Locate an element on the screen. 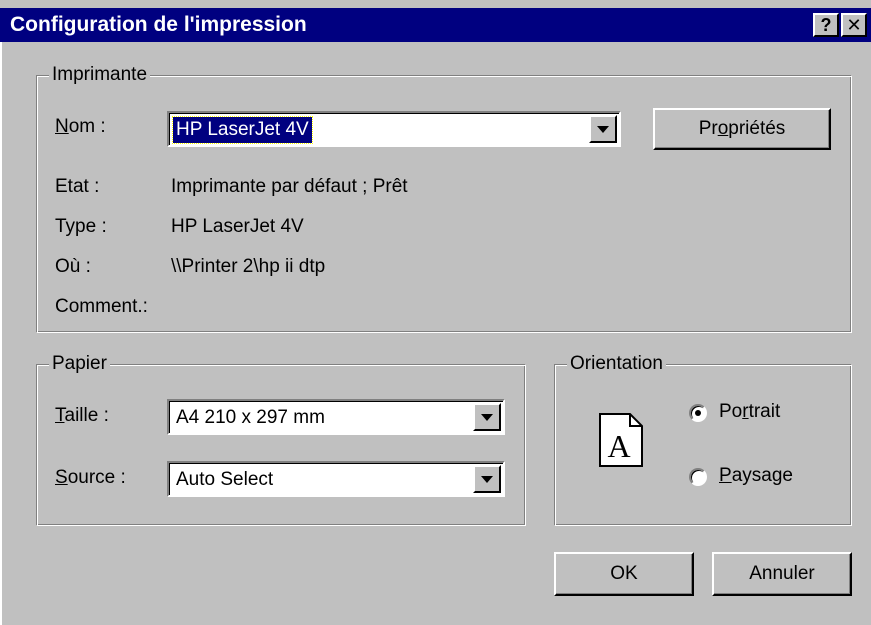  printer-name-label: Nom : is located at coordinates (80, 126).